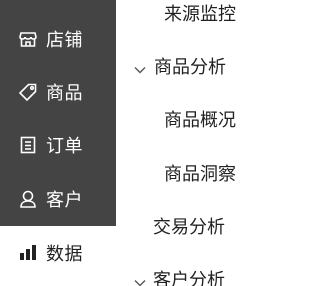  I want to click on sidebar-item-store: 店铺, so click(58, 38).